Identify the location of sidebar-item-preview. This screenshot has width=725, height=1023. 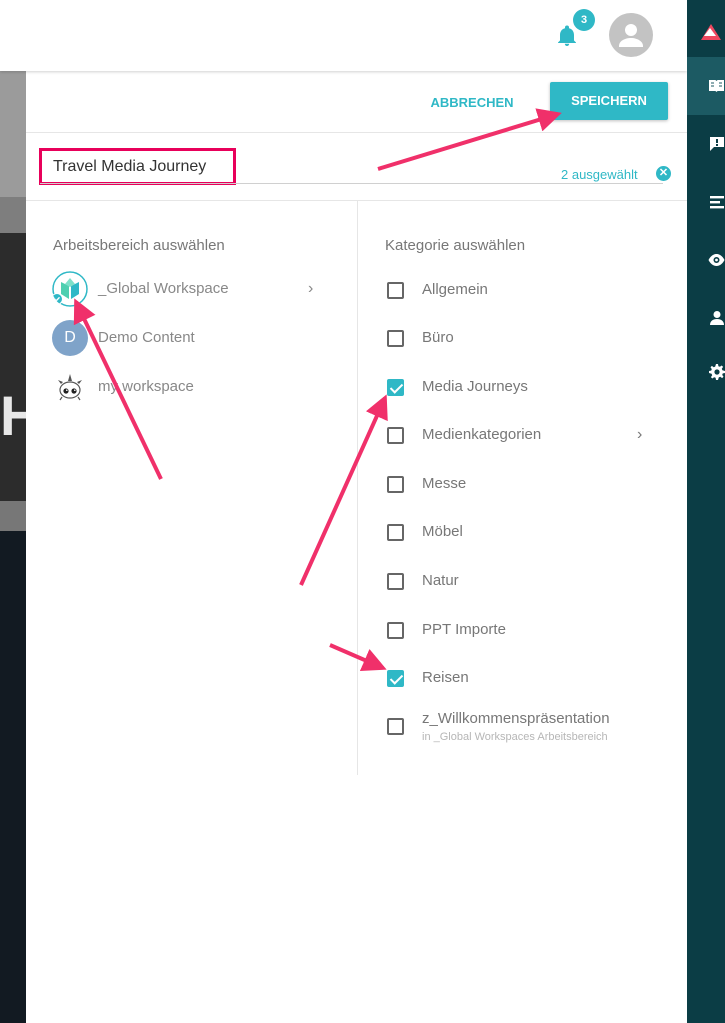
(706, 261).